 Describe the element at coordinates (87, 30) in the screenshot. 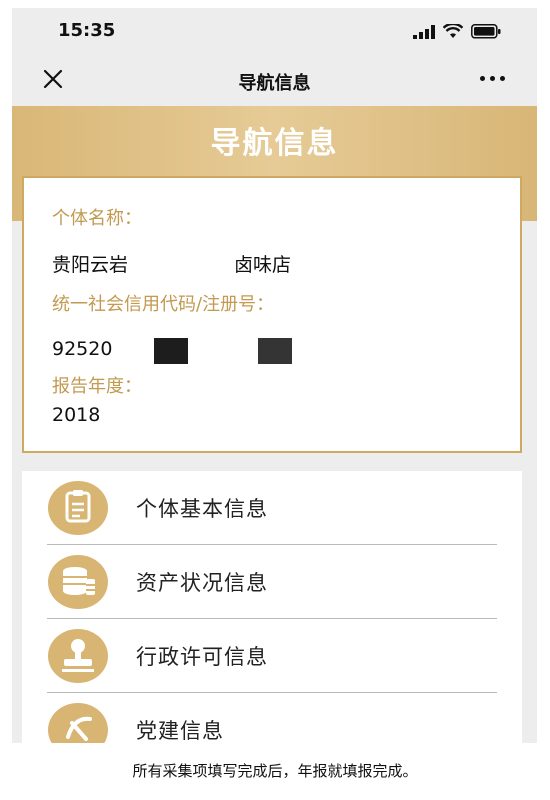

I see `status-time: 15:35` at that location.